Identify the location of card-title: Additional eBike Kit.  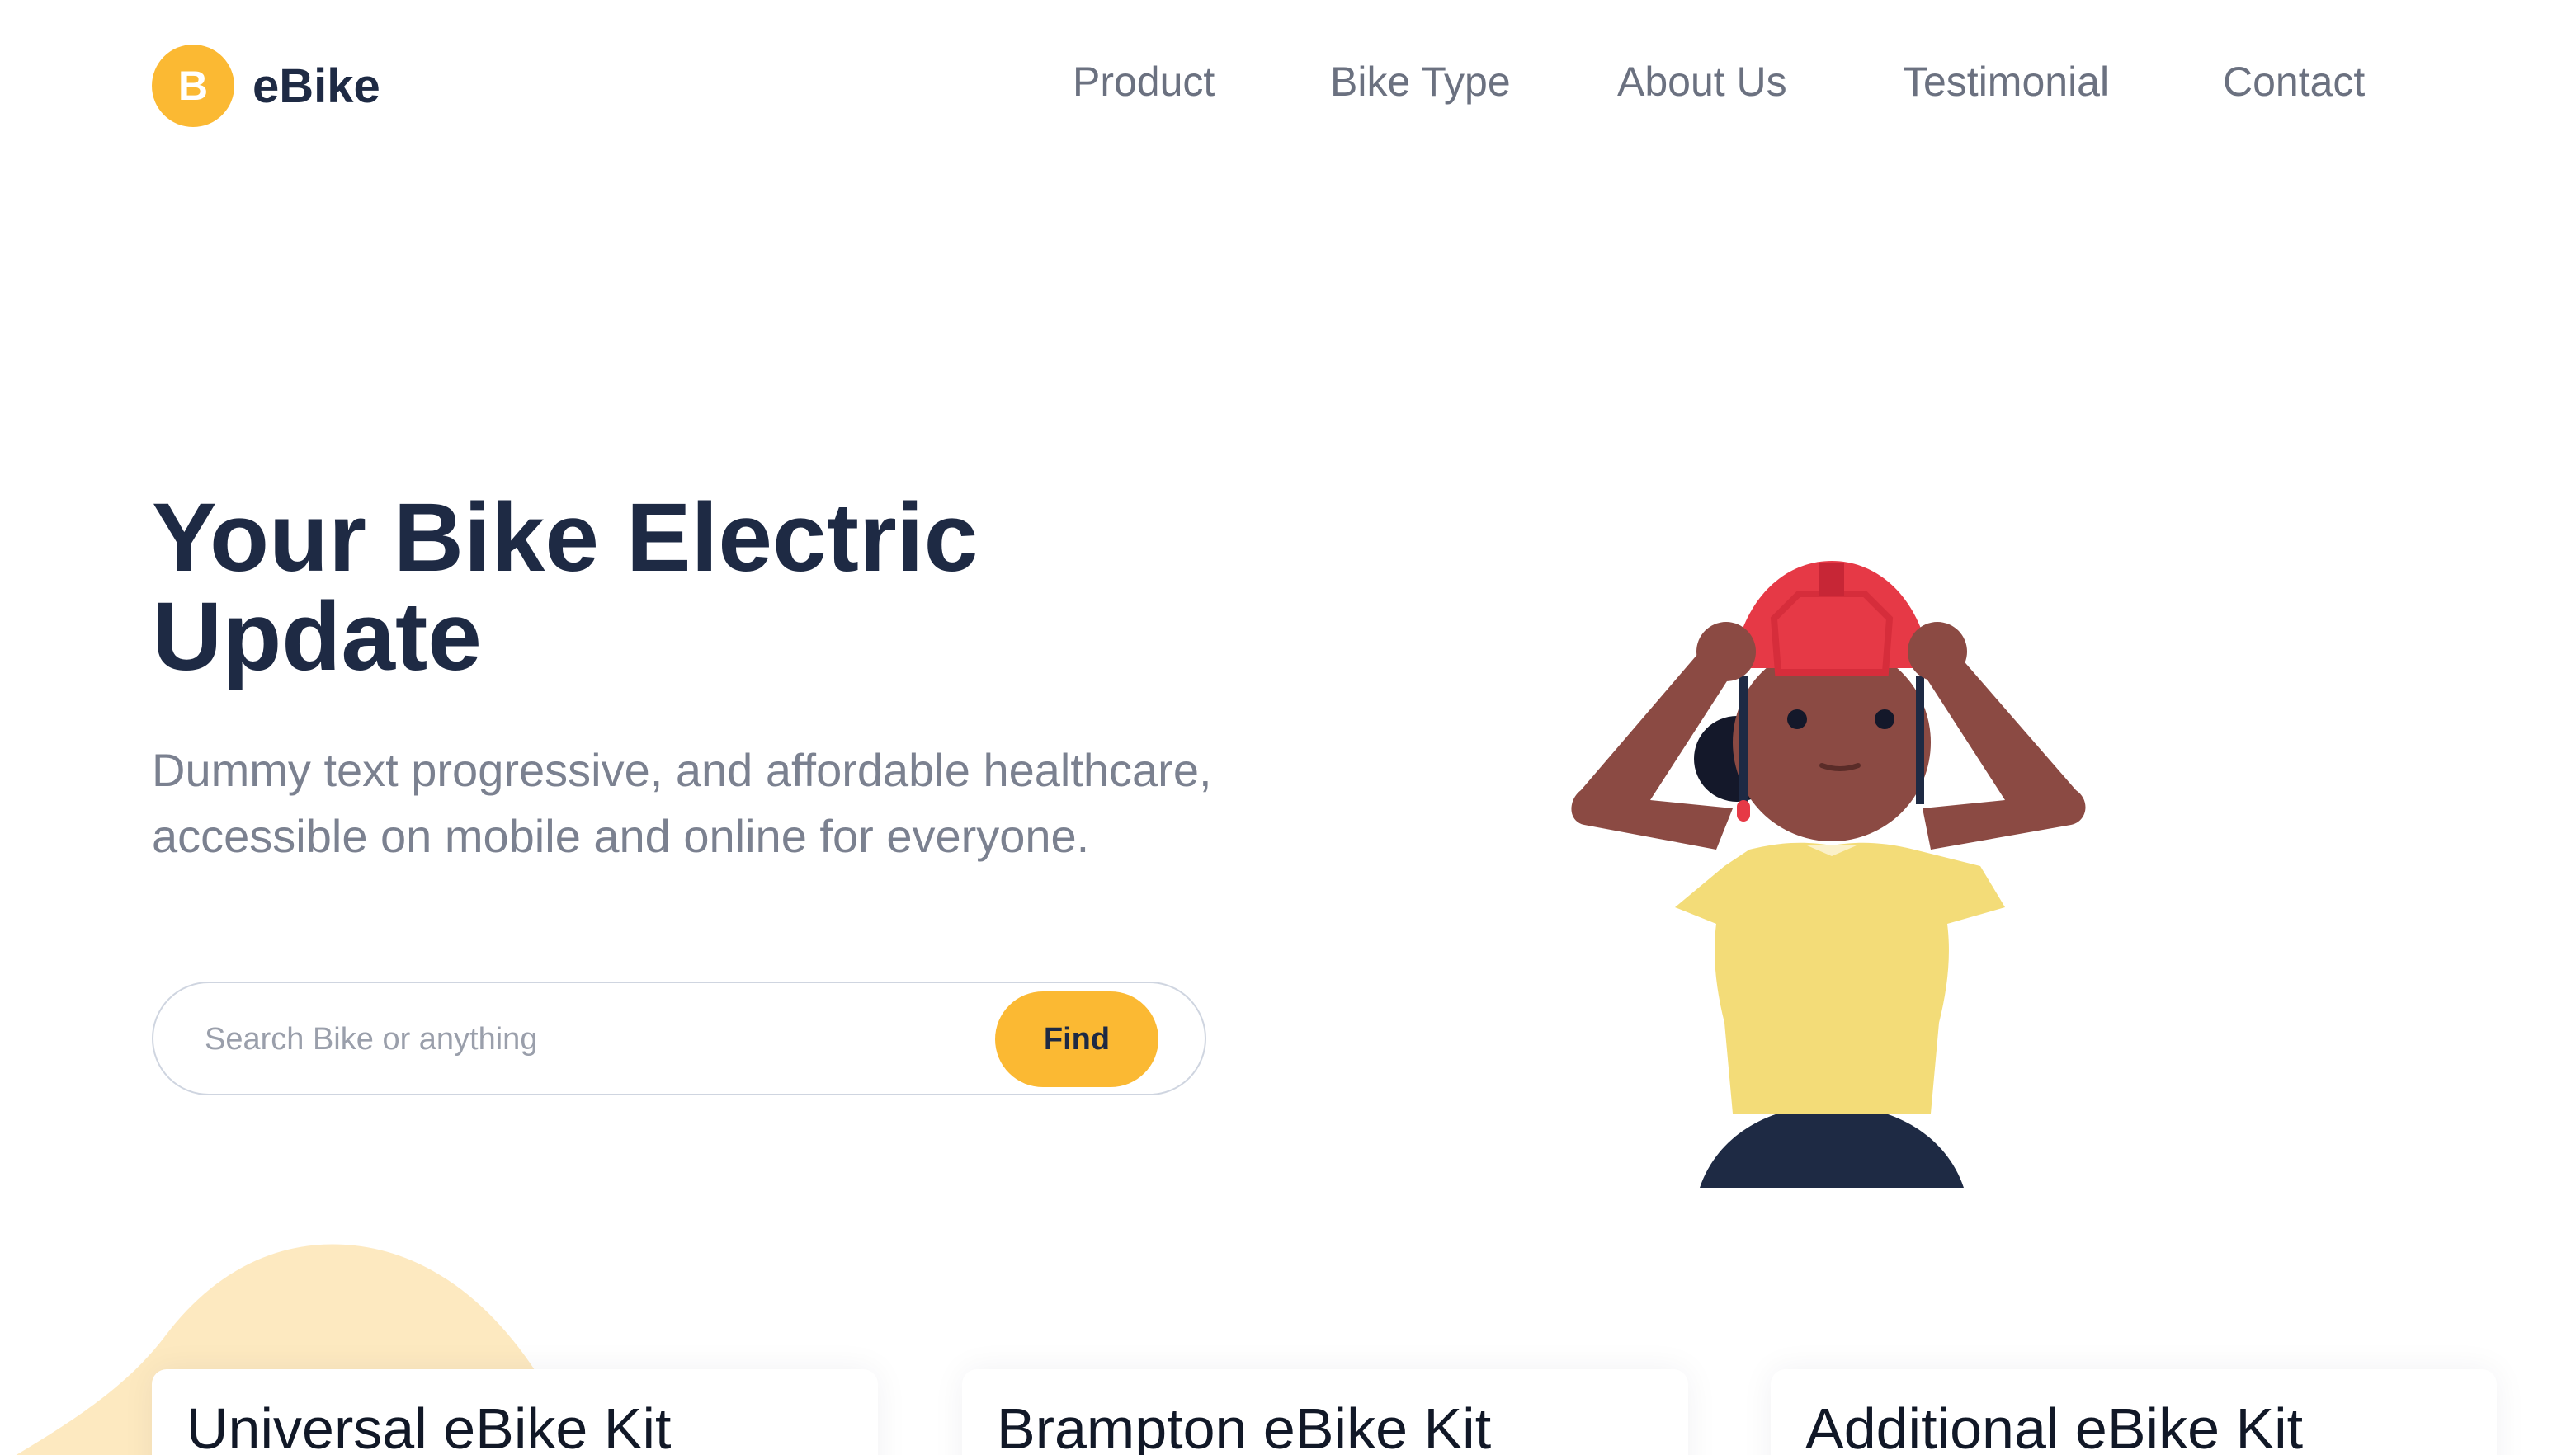
(2054, 1425).